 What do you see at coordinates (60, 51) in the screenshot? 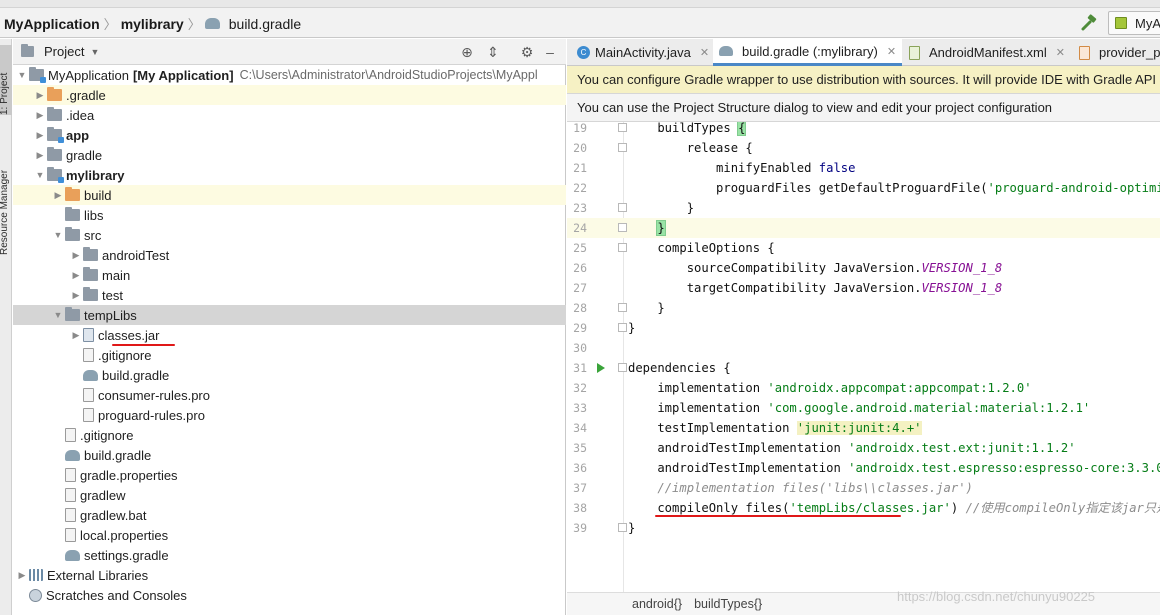
I see `project-view-selector: Project ▼` at bounding box center [60, 51].